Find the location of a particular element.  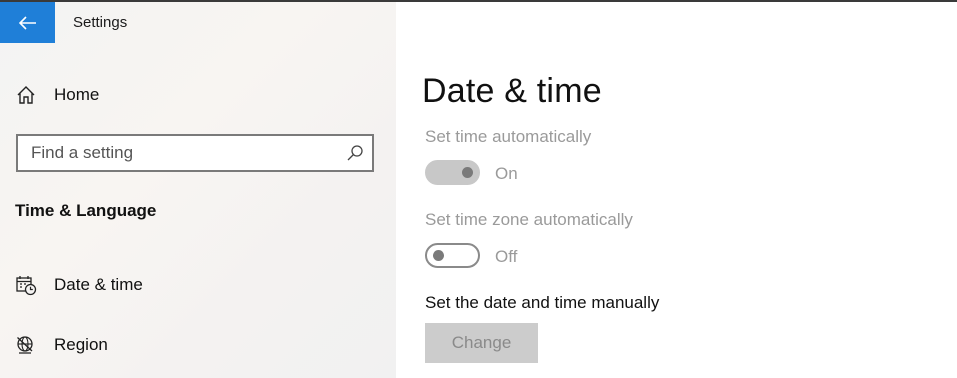

set-zone-auto-toggle is located at coordinates (452, 255).